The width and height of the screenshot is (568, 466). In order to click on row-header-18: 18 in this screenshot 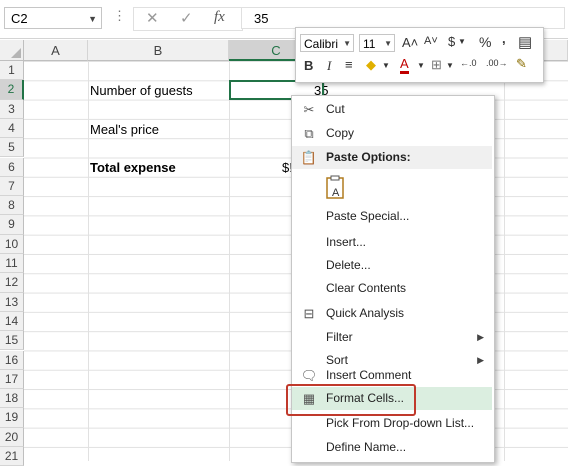, I will do `click(12, 399)`.